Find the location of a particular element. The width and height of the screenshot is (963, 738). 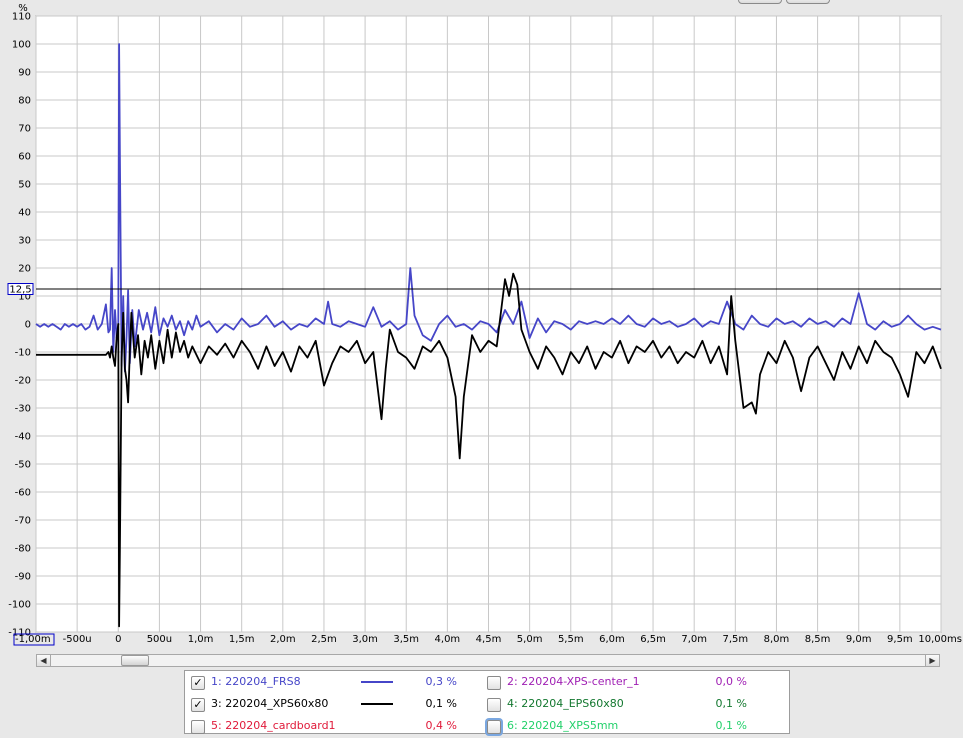

x-tick-label: 0 is located at coordinates (118, 639).